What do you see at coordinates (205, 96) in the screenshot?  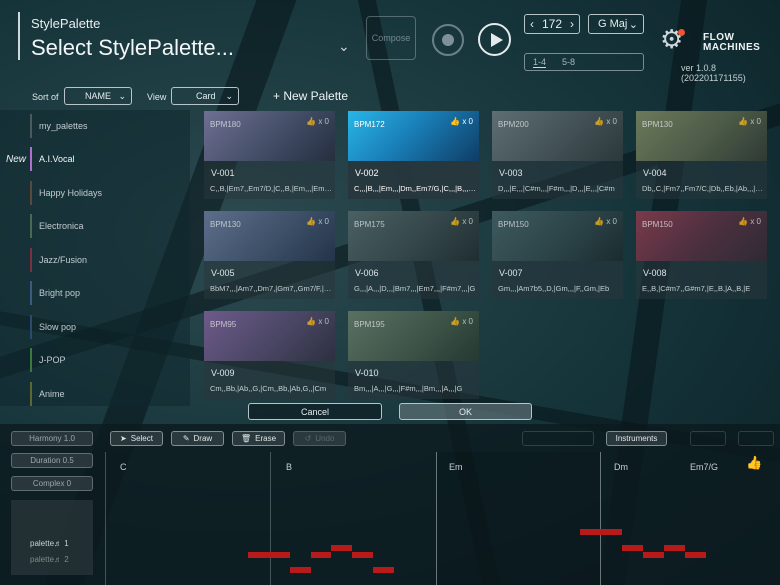 I see `view-select: Card ⌄` at bounding box center [205, 96].